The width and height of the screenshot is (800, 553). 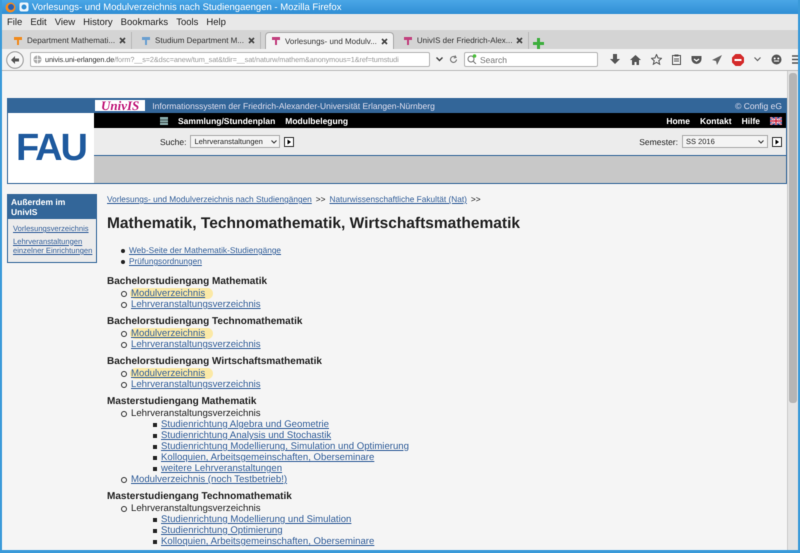 I want to click on fau-logo: FAU, so click(x=51, y=148).